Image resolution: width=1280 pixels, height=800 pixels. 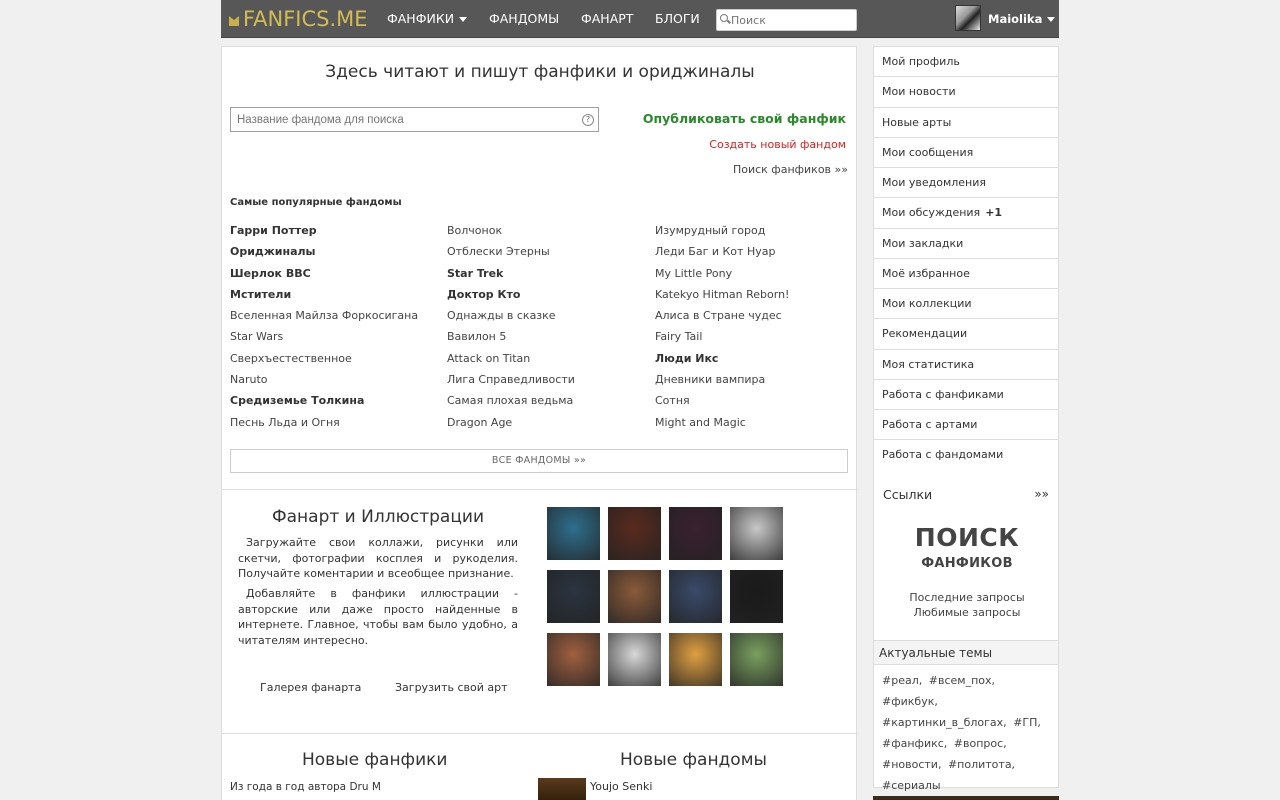 I want to click on fandom-link: Леди Баг и Кот Нуар, so click(x=722, y=255).